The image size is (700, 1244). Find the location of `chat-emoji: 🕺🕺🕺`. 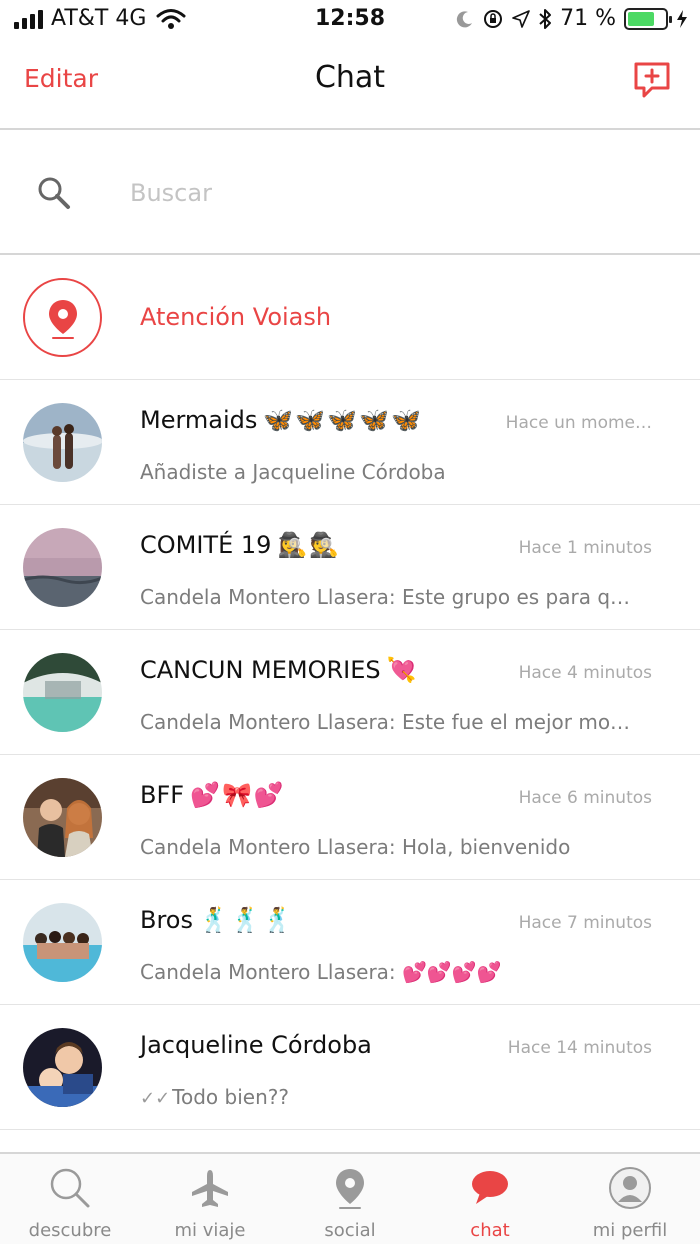

chat-emoji: 🕺🕺🕺 is located at coordinates (247, 920).